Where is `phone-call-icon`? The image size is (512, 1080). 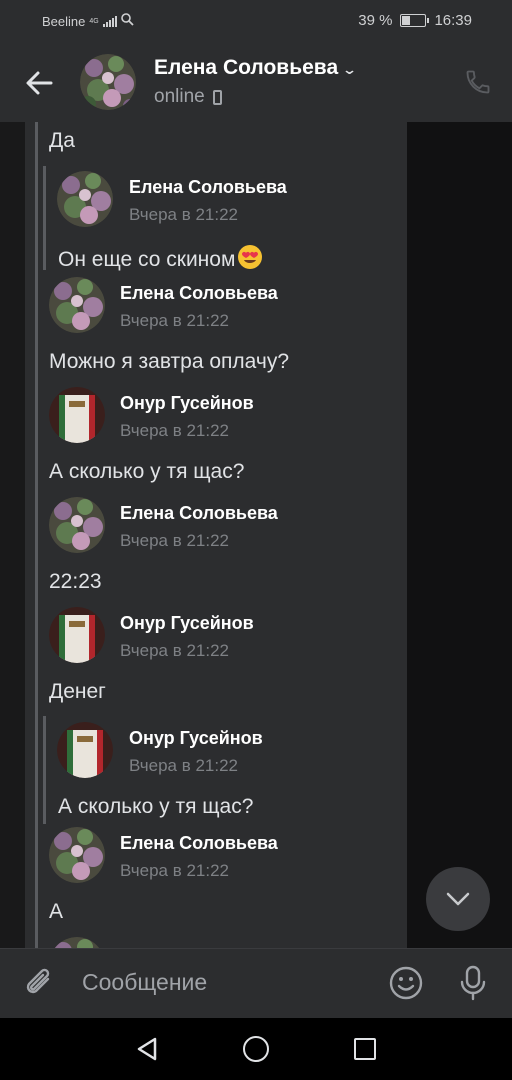 phone-call-icon is located at coordinates (478, 82).